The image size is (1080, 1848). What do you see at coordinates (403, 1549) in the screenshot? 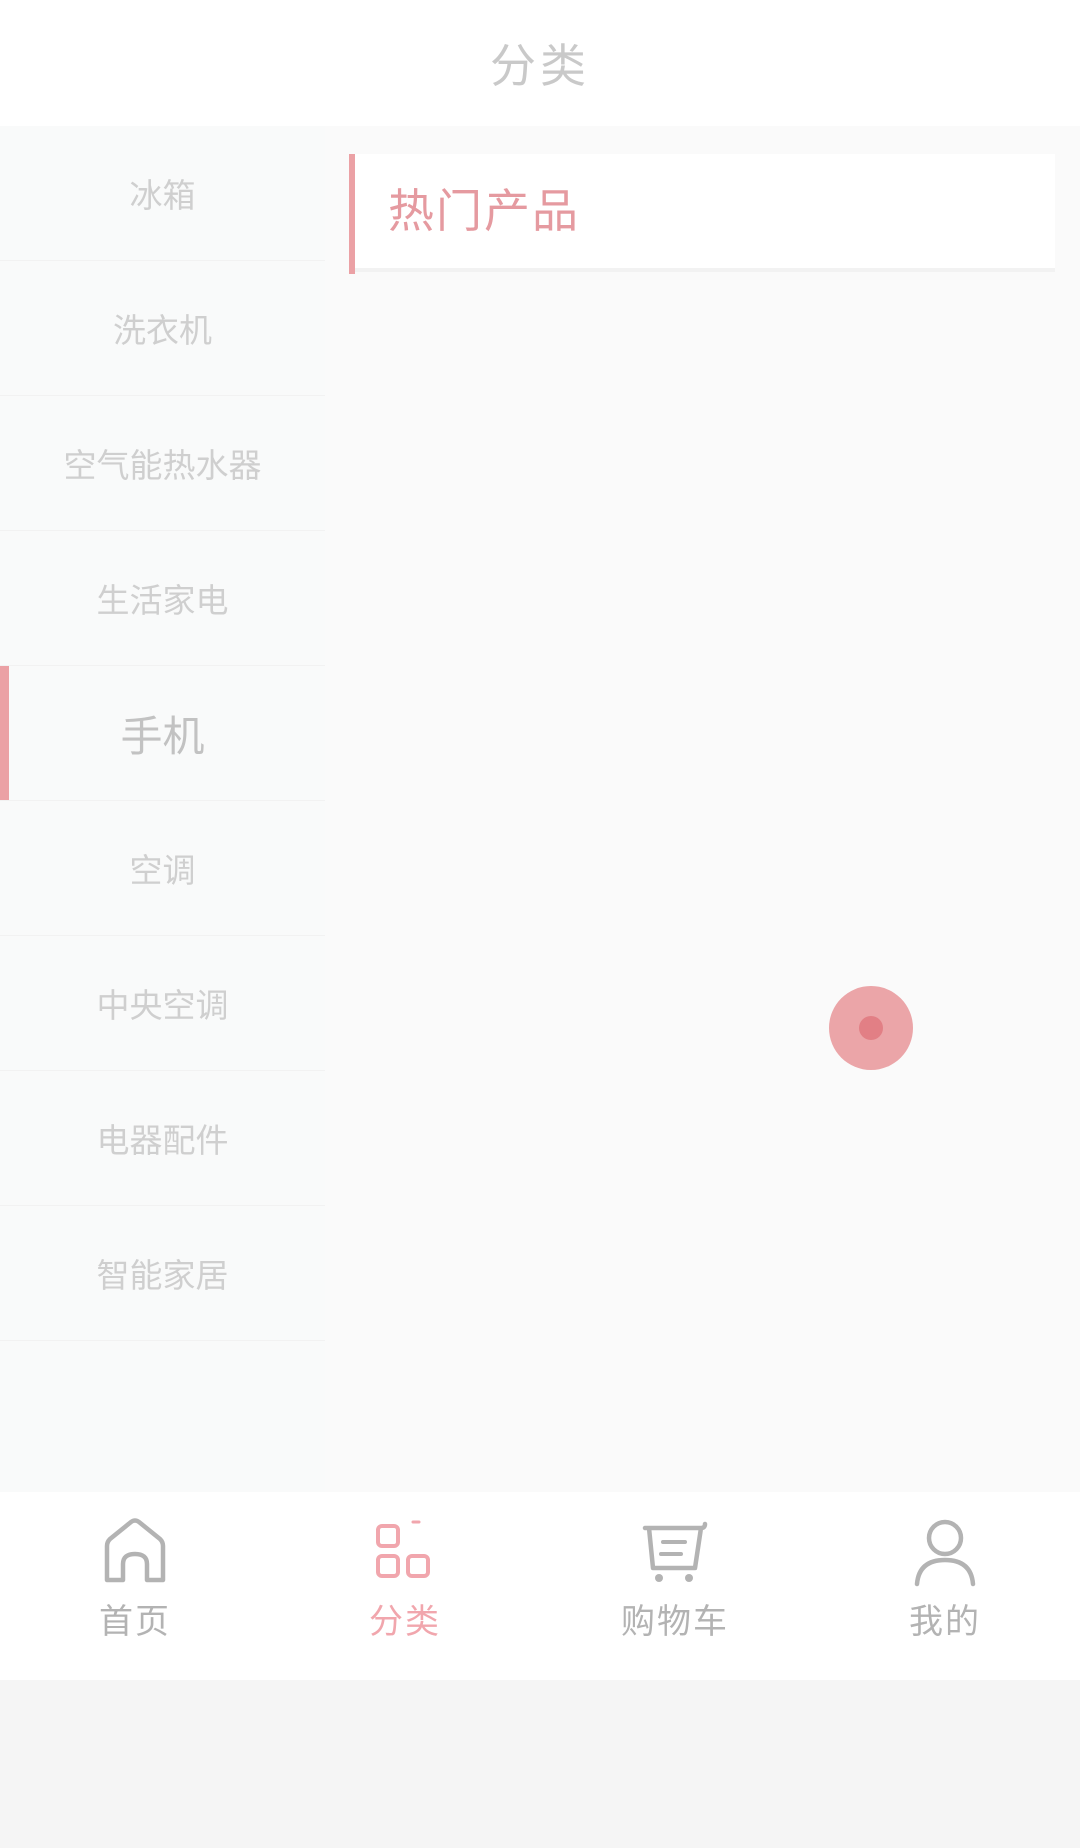
I see `category-icon` at bounding box center [403, 1549].